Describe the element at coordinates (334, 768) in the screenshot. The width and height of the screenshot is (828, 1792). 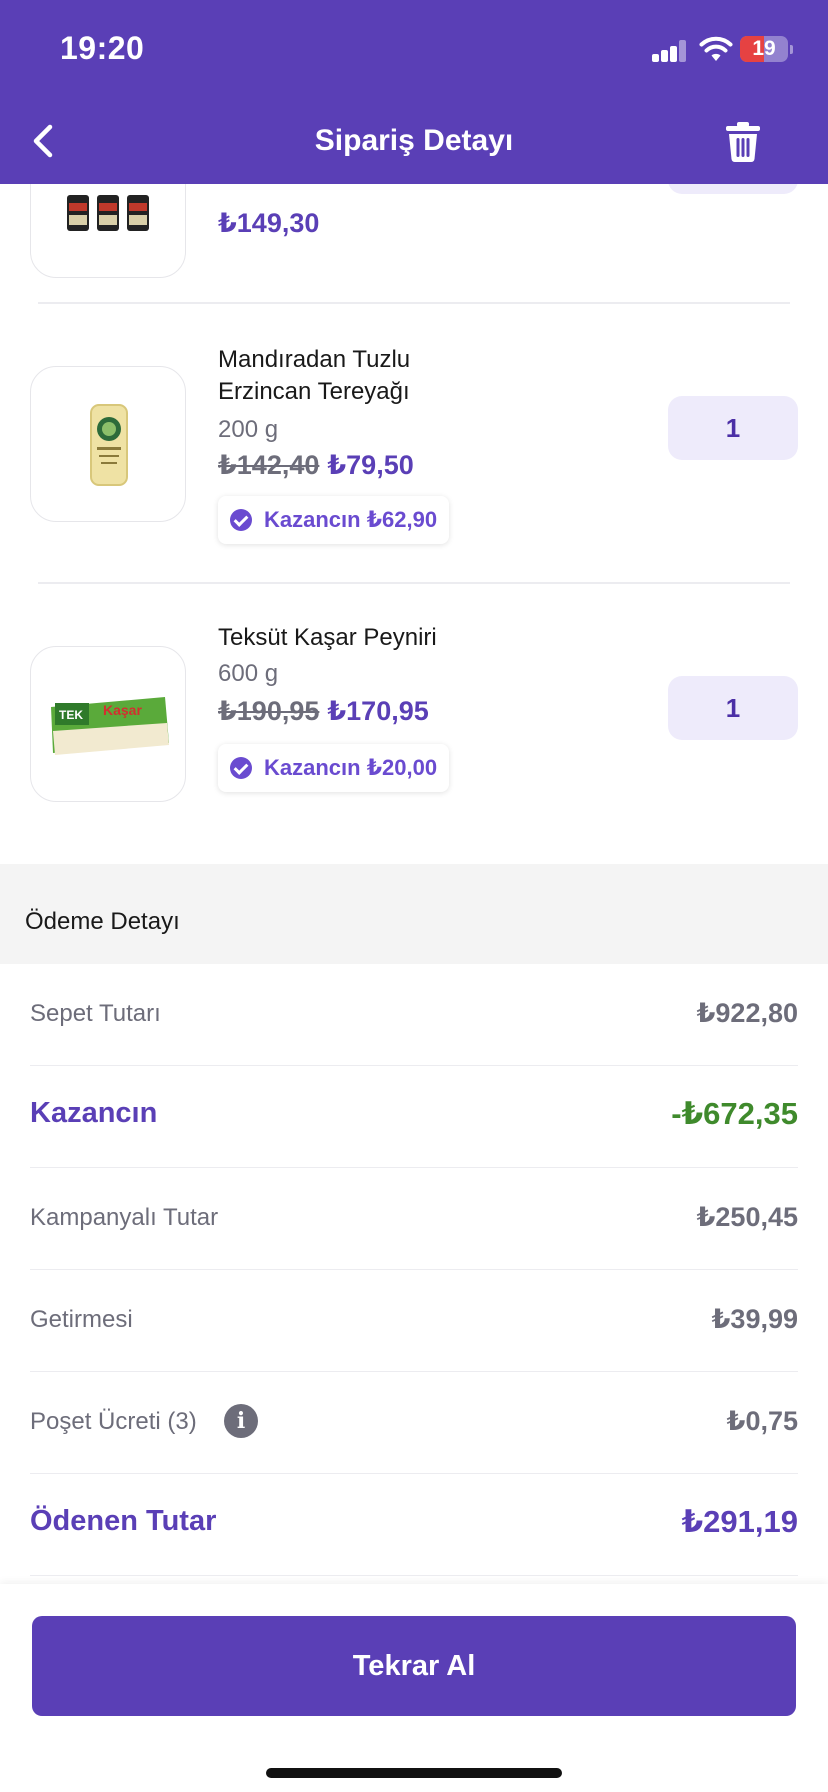
I see `savings-badge: Kazancın ₺20,00` at that location.